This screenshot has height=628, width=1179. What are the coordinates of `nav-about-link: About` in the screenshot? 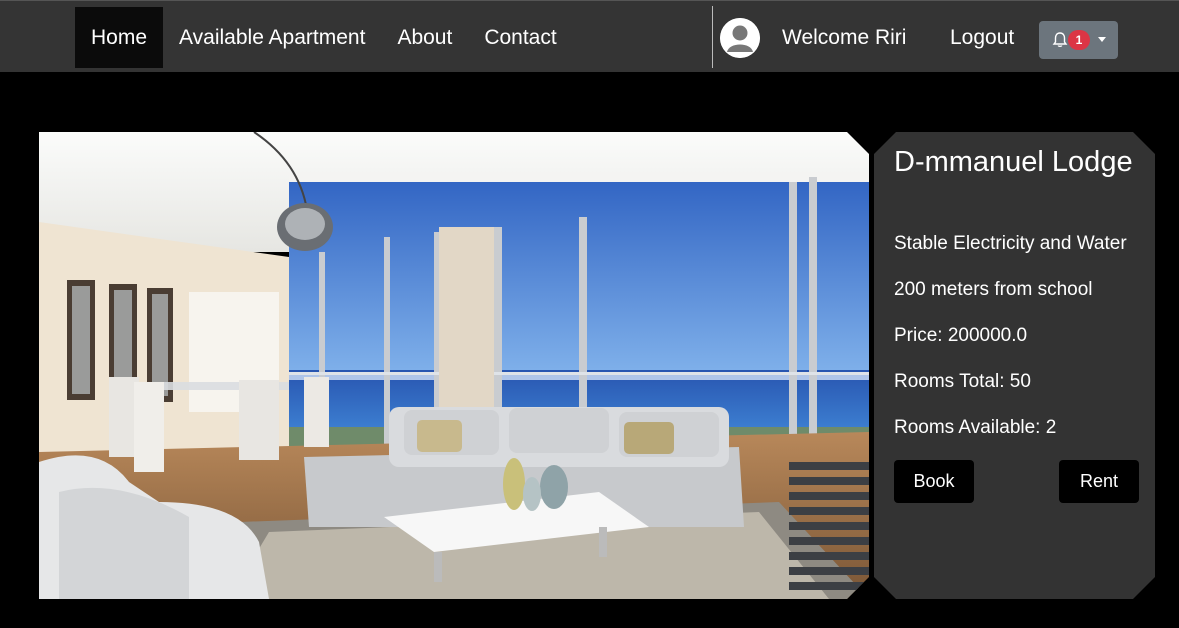 It's located at (424, 37).